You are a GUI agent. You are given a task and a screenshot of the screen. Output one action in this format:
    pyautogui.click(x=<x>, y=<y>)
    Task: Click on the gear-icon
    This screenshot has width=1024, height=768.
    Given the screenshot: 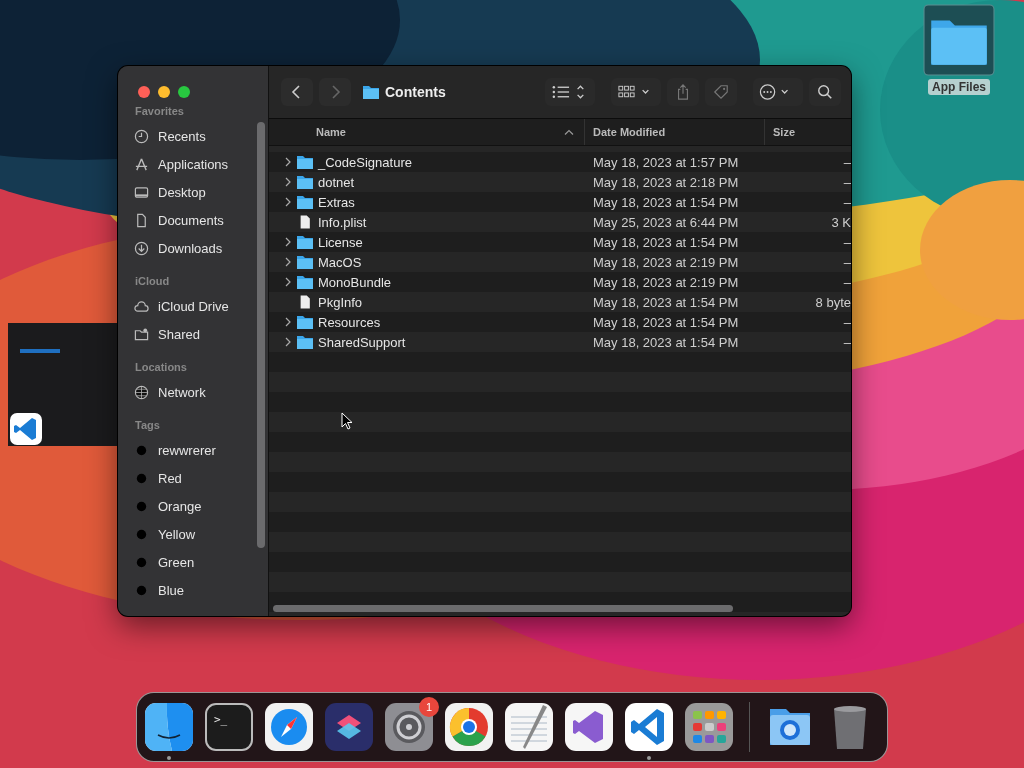 What is the action you would take?
    pyautogui.click(x=409, y=727)
    